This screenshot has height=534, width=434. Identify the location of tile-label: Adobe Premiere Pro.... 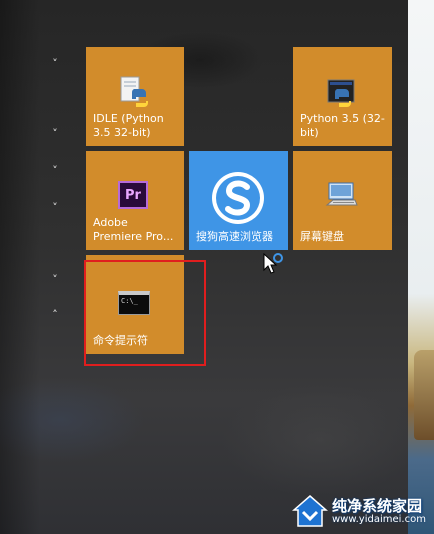
(133, 229).